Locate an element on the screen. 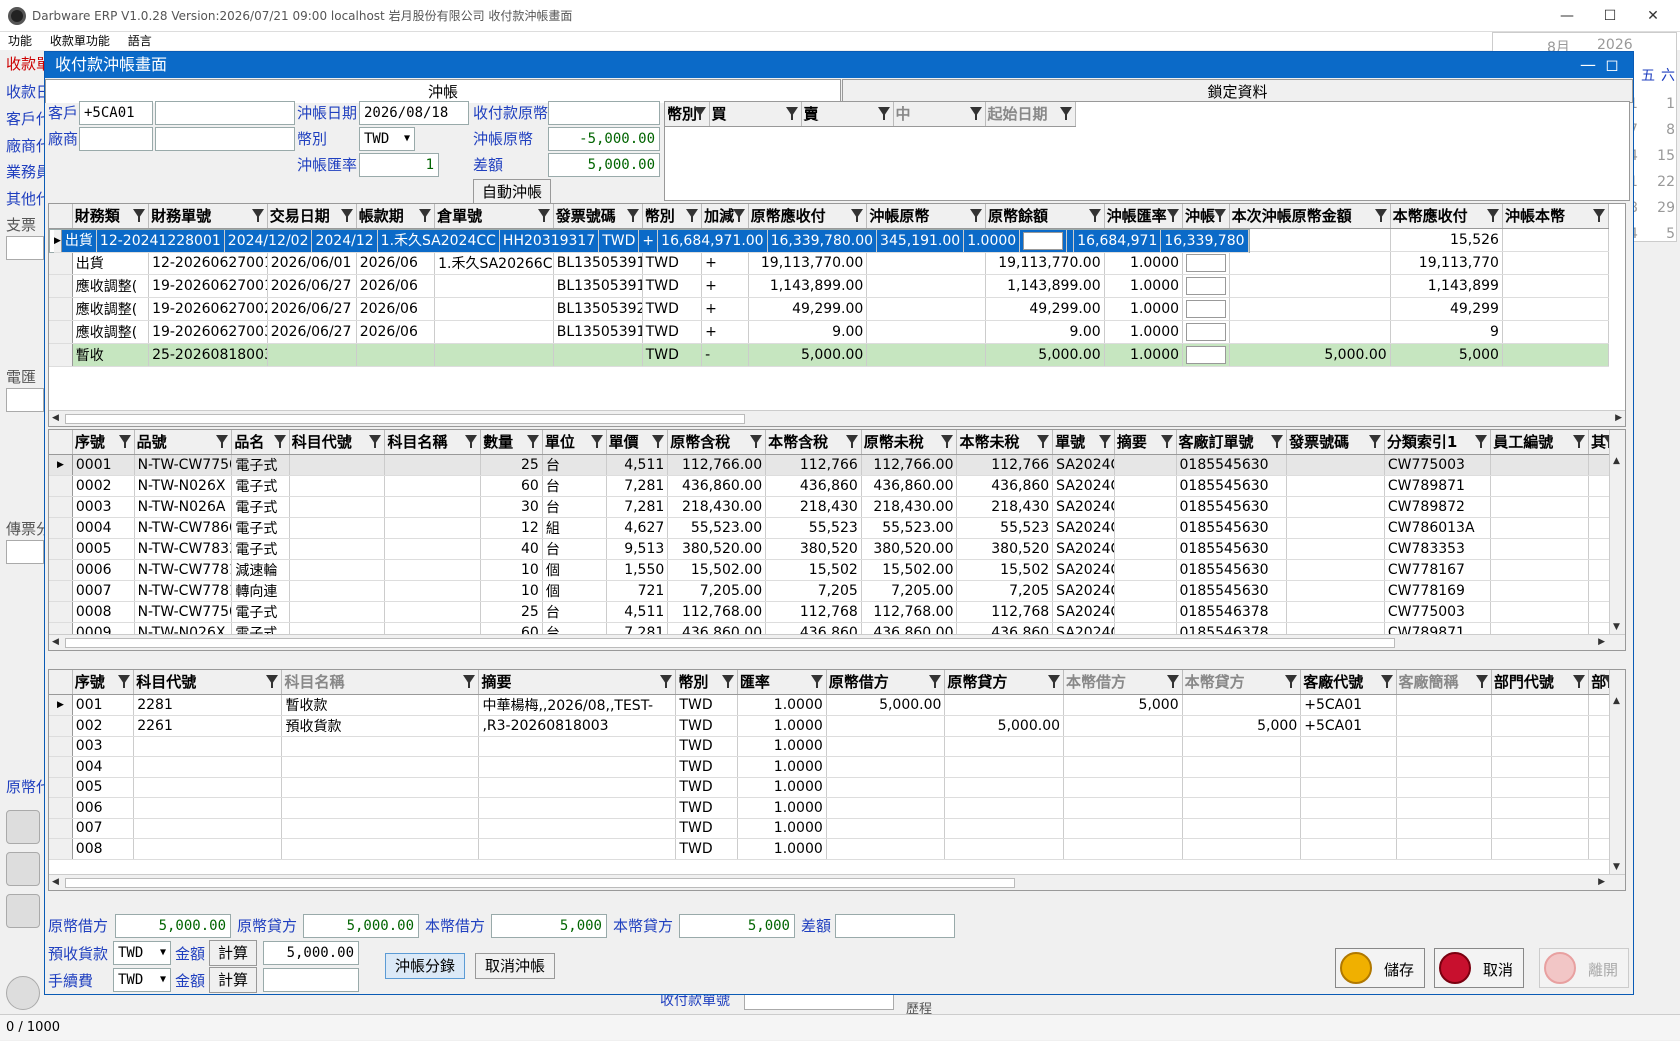 The width and height of the screenshot is (1680, 1041). table-cell: 16,339,780.00 is located at coordinates (822, 241).